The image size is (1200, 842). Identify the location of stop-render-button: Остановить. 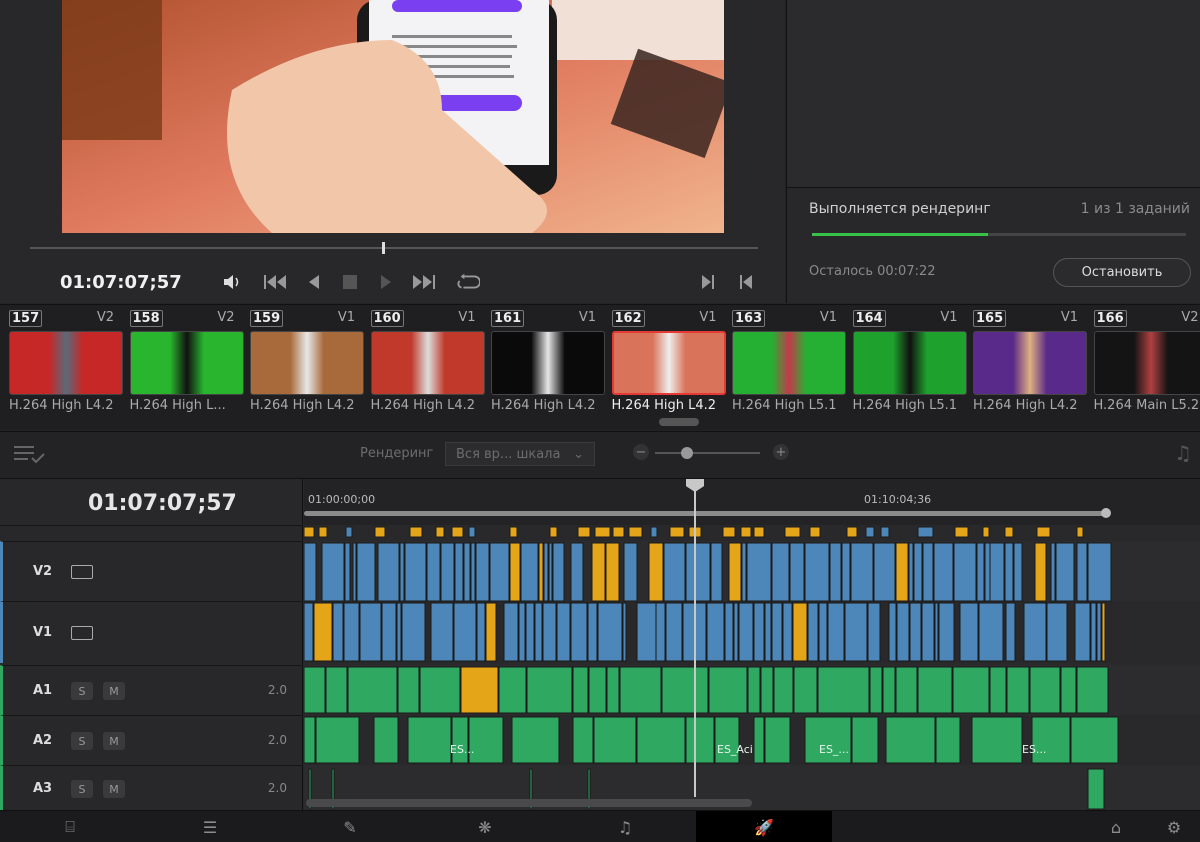
(1122, 272).